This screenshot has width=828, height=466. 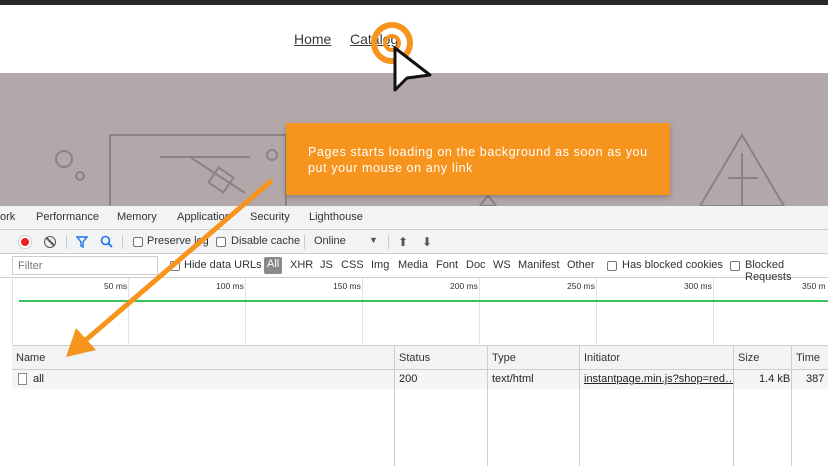 What do you see at coordinates (408, 379) in the screenshot?
I see `cell-status: 200` at bounding box center [408, 379].